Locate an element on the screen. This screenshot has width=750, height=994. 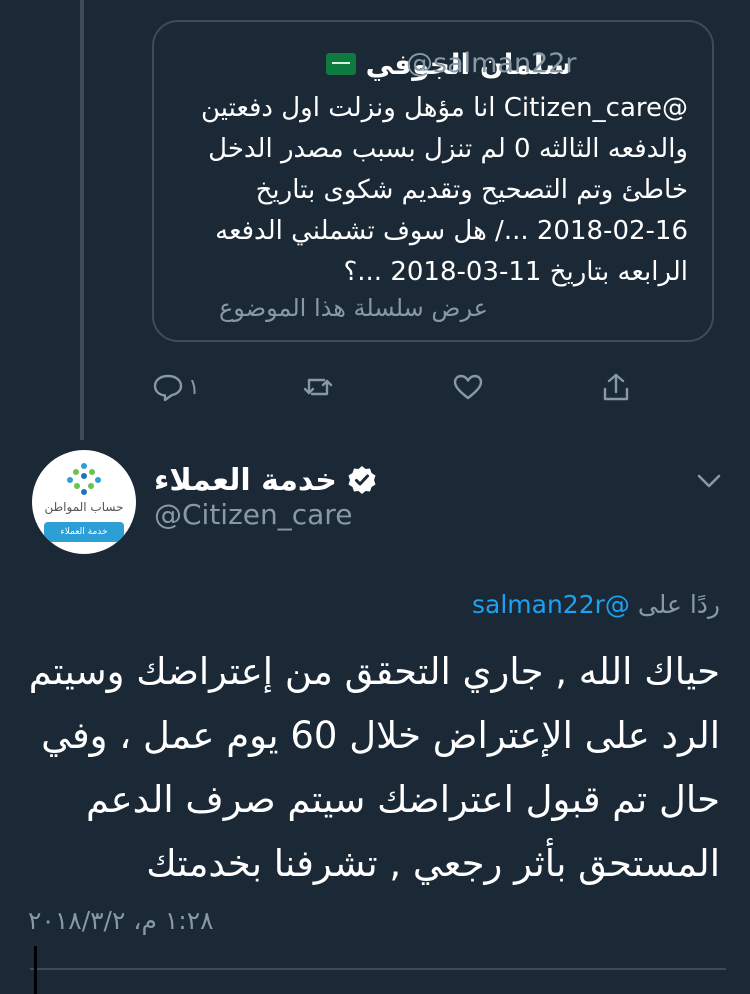
quoted-text-line: 2018-02-16 .../ هل سوف تشملني الدفعه is located at coordinates (451, 231).